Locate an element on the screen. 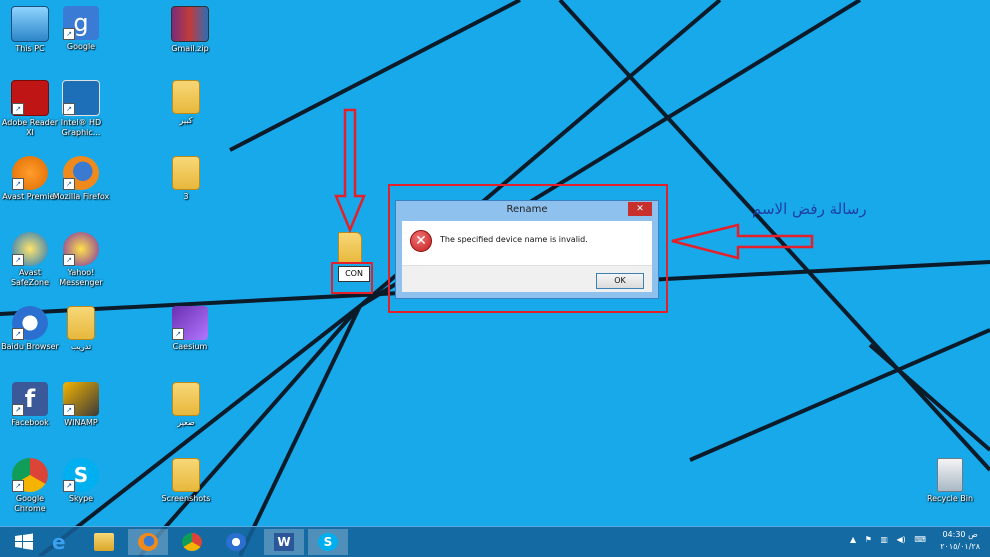  show-hidden-icons-icon: ▲ is located at coordinates (853, 539).